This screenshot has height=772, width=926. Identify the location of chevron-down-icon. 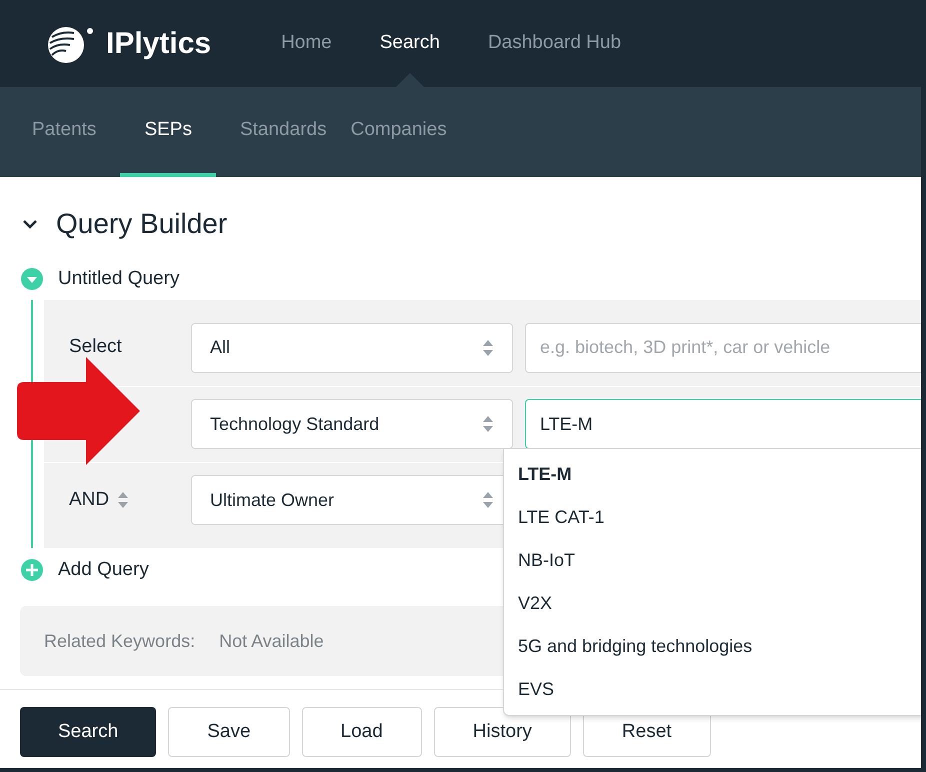
(30, 224).